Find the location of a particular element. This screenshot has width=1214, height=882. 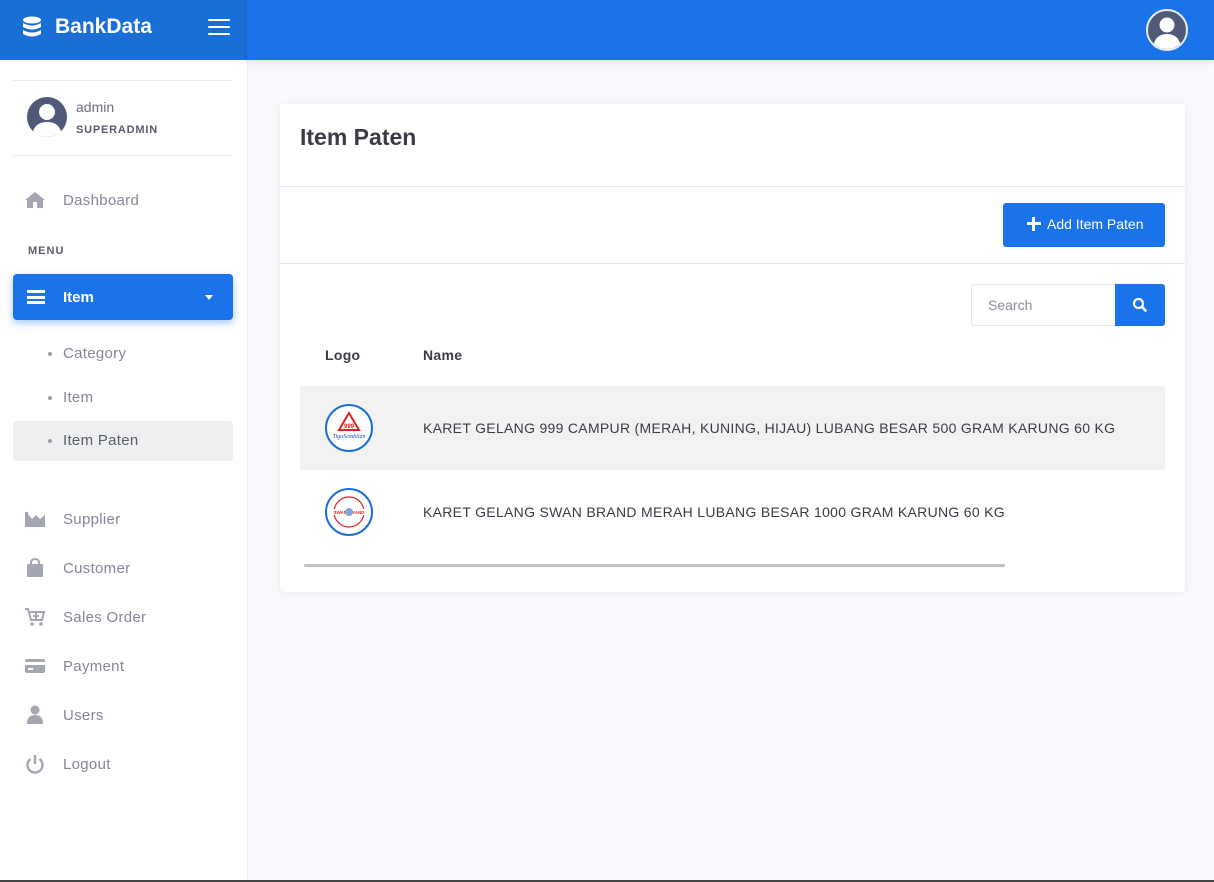

sidebar-subitem-label: Item Paten is located at coordinates (101, 440).